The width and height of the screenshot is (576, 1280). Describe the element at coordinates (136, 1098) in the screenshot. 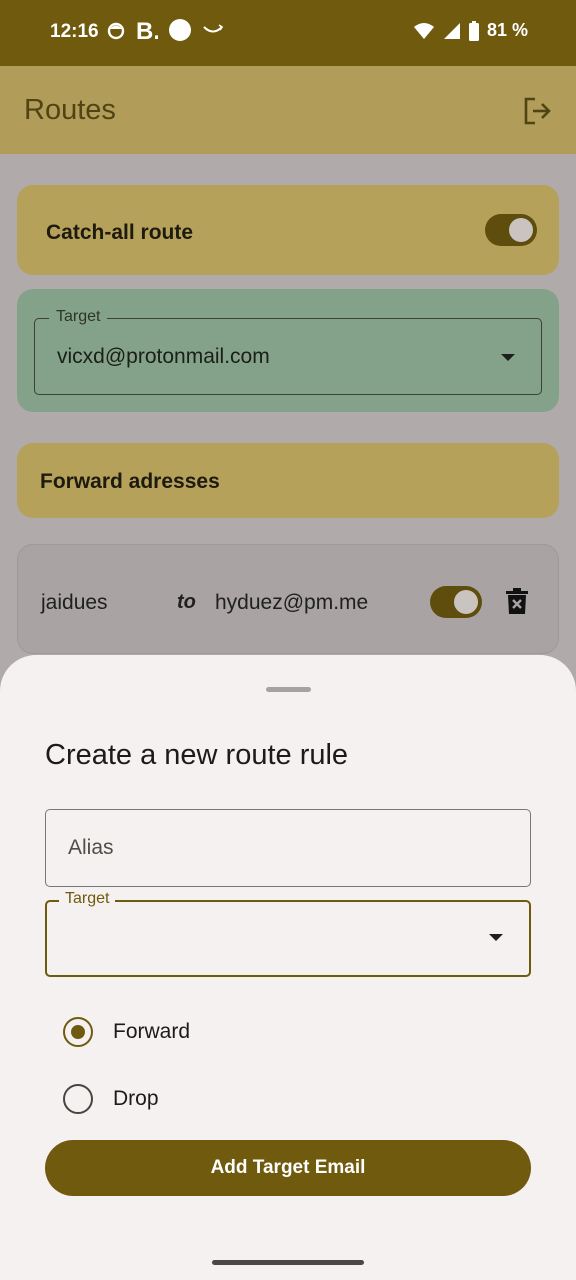

I see `option-drop-label: Drop` at that location.